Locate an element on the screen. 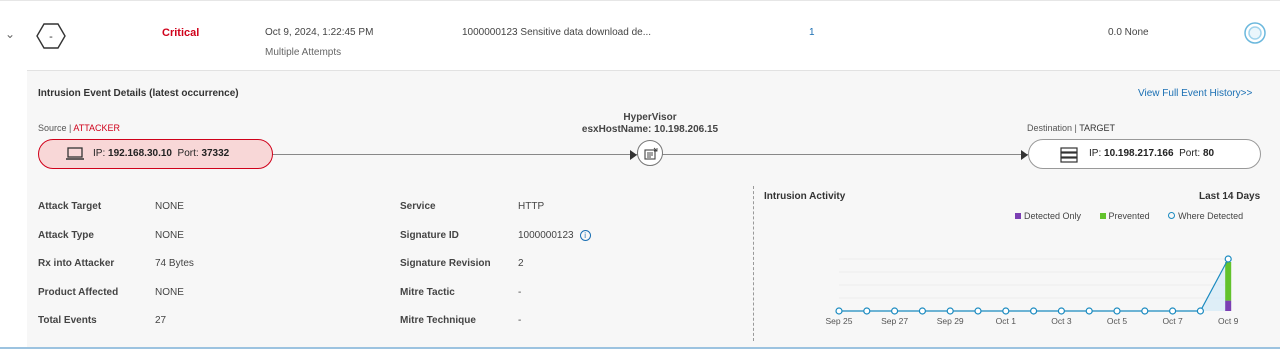 The image size is (1280, 353). field-value-signature-id: 1000000123 i is located at coordinates (554, 235).